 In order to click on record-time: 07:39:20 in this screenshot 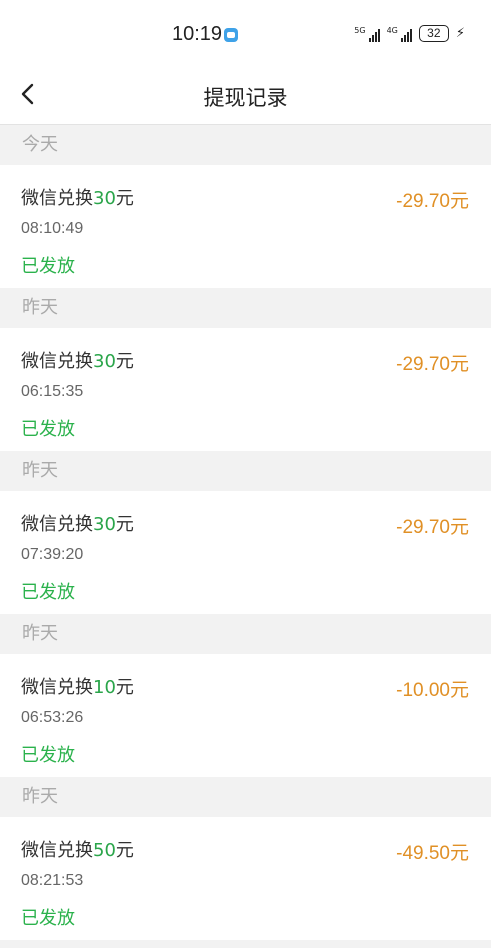, I will do `click(52, 554)`.